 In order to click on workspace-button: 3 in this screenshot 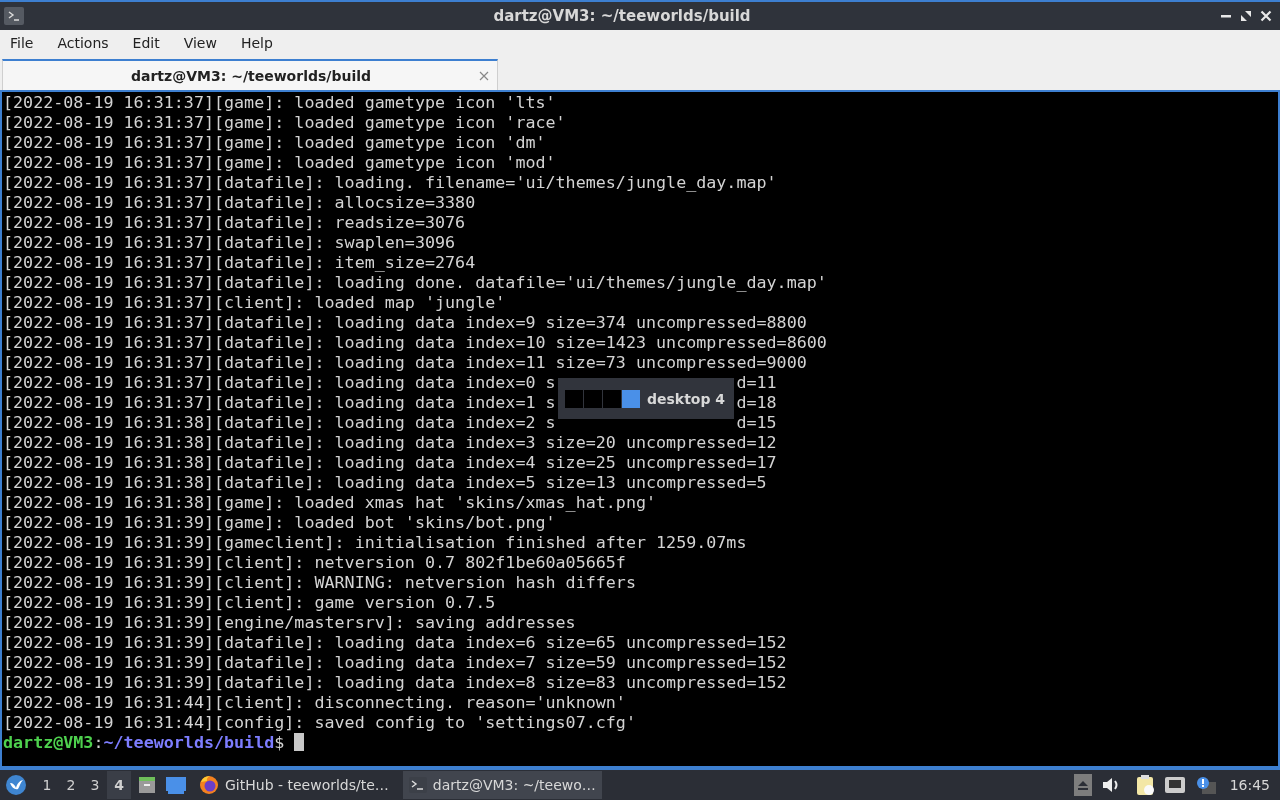, I will do `click(95, 785)`.